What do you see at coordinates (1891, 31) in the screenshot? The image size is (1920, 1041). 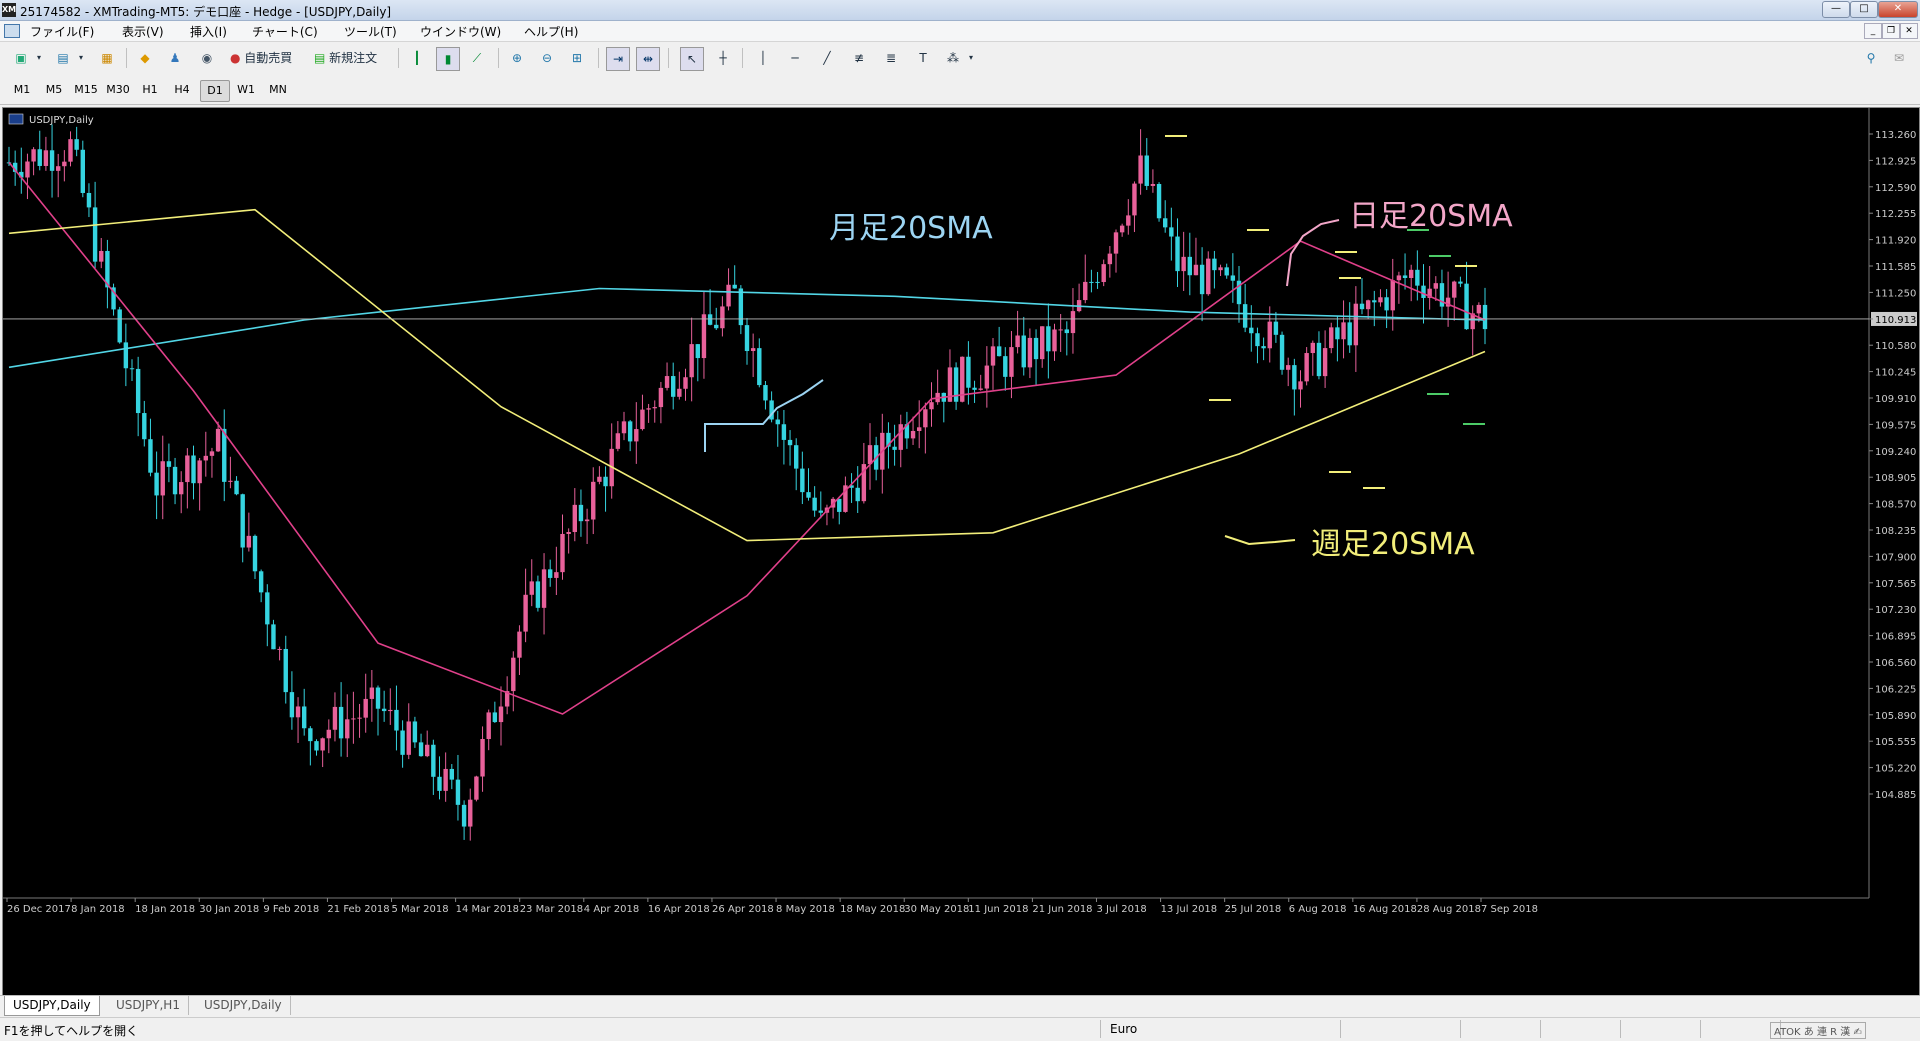 I see `mdi-restore-icon: ❐` at bounding box center [1891, 31].